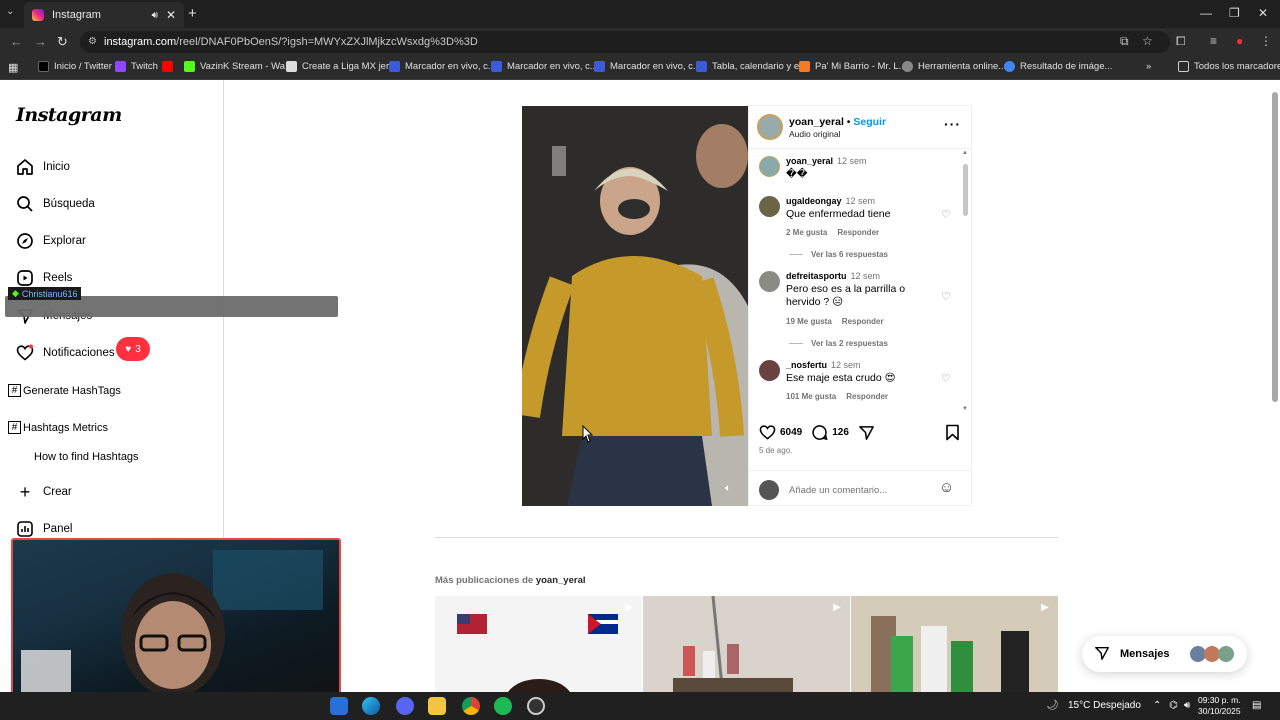 The image size is (1280, 720). Describe the element at coordinates (1219, 706) in the screenshot. I see `system-clock: 09:30 p. m. 30/10/2025` at that location.